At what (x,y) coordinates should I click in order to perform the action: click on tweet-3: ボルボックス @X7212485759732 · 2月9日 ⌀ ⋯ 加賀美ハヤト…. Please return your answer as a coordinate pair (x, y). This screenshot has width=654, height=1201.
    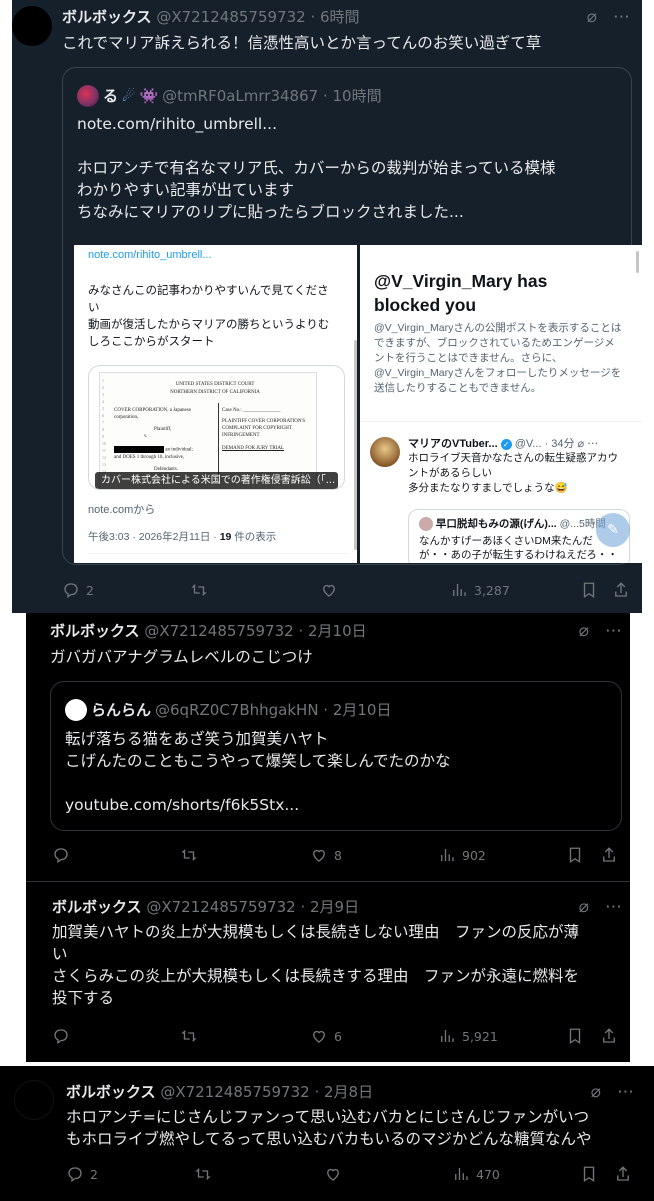
    Looking at the image, I should click on (328, 972).